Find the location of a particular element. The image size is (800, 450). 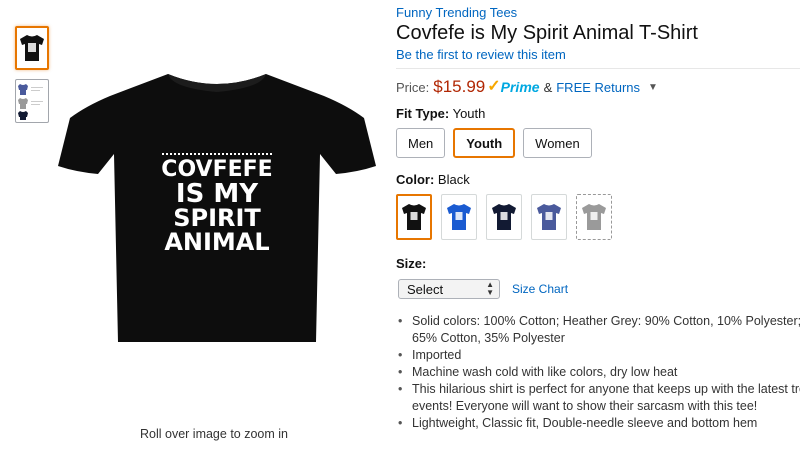

swatch-royal-blue is located at coordinates (459, 217).